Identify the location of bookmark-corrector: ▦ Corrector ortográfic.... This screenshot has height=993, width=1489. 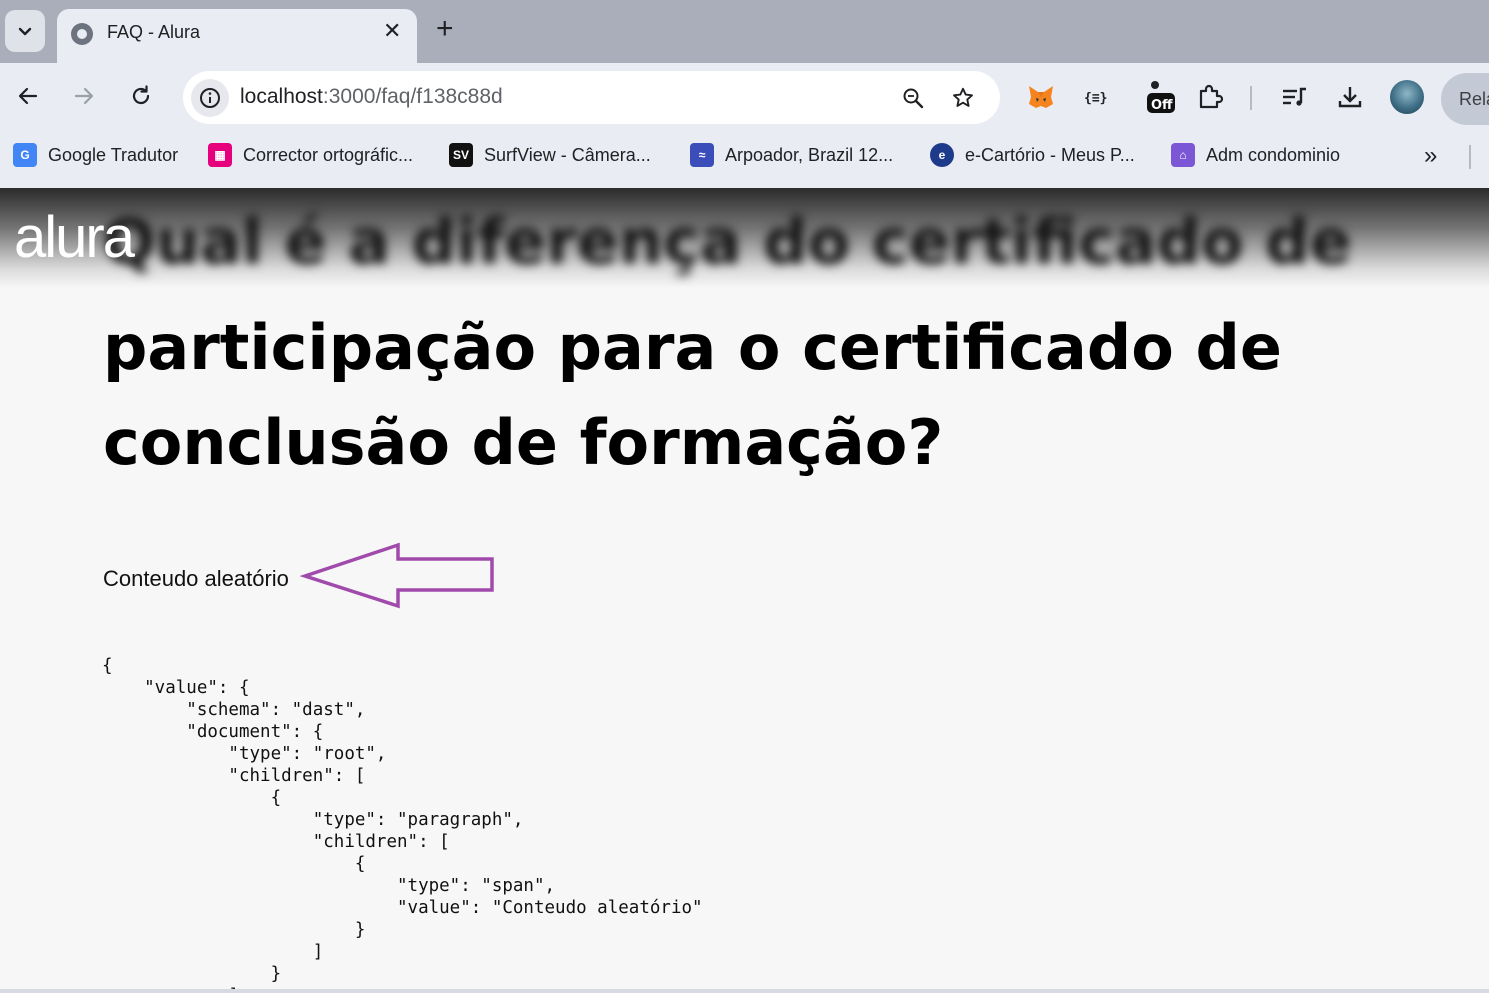
(310, 155).